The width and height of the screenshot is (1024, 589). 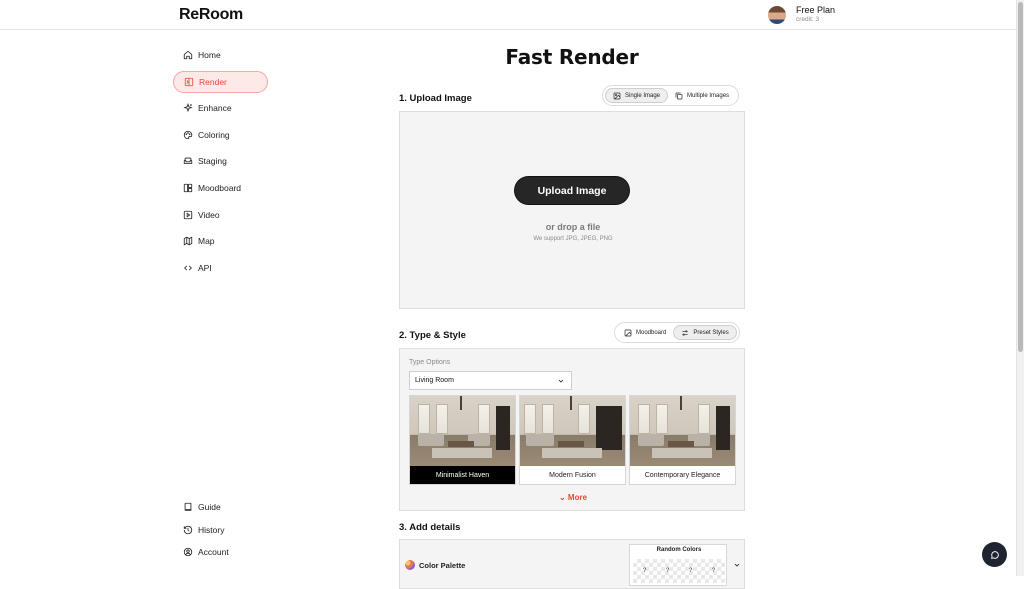 What do you see at coordinates (187, 552) in the screenshot?
I see `account-icon` at bounding box center [187, 552].